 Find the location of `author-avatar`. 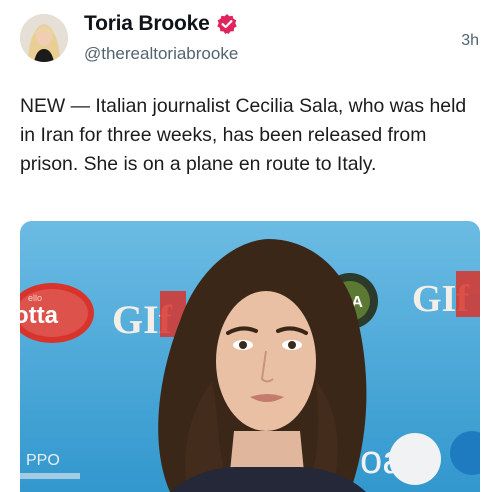

author-avatar is located at coordinates (44, 38).